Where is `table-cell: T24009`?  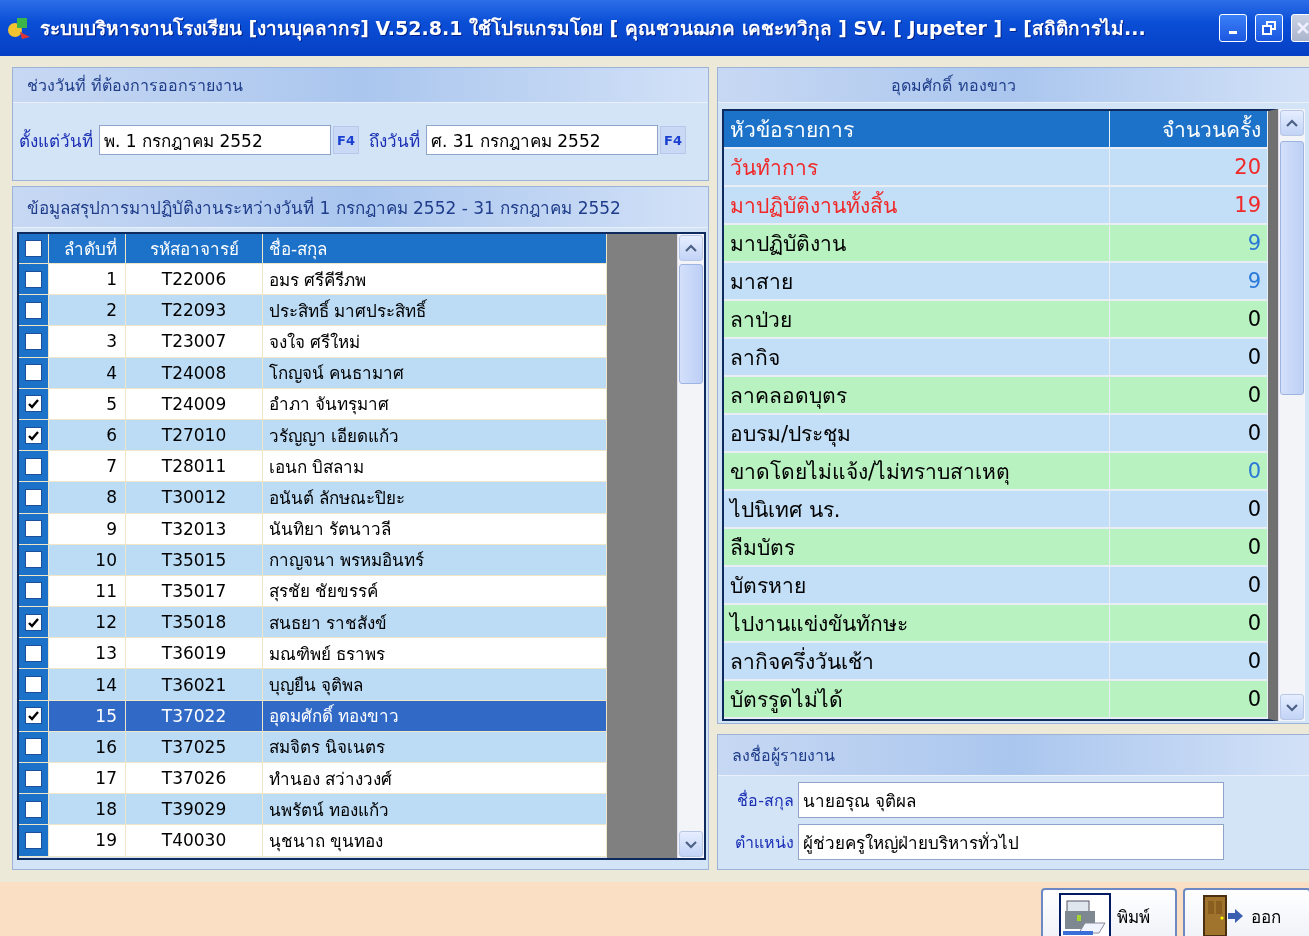 table-cell: T24009 is located at coordinates (194, 403).